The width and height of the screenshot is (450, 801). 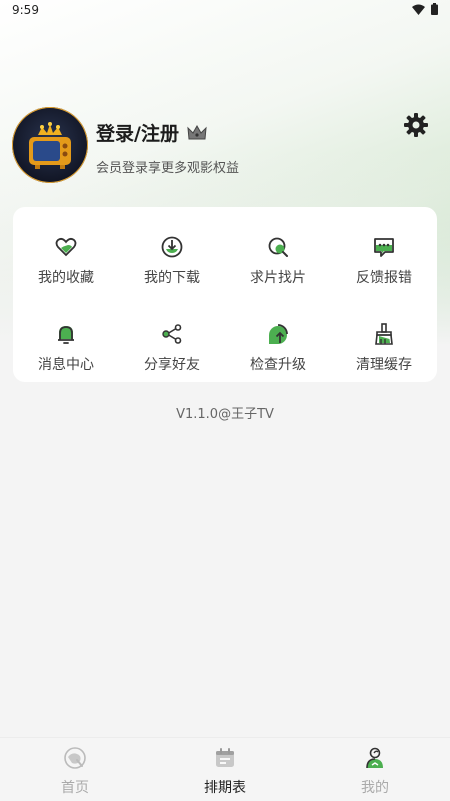 I want to click on bottom-tab-bar: 首页 排期表 我的, so click(x=225, y=769).